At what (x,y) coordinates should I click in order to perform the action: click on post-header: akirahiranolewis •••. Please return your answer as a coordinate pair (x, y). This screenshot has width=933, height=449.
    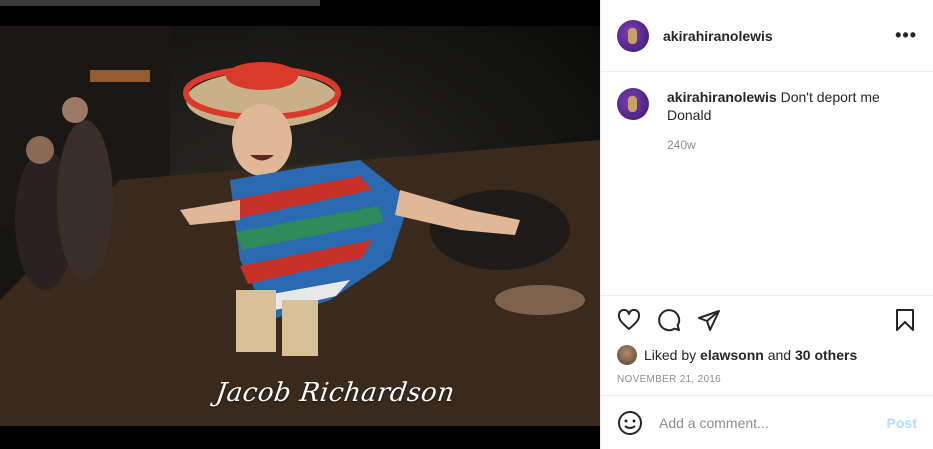
    Looking at the image, I should click on (767, 36).